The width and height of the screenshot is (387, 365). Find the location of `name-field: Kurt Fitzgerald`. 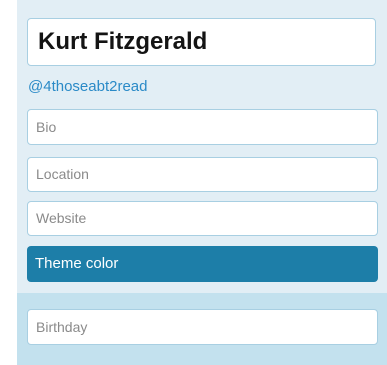

name-field: Kurt Fitzgerald is located at coordinates (201, 42).